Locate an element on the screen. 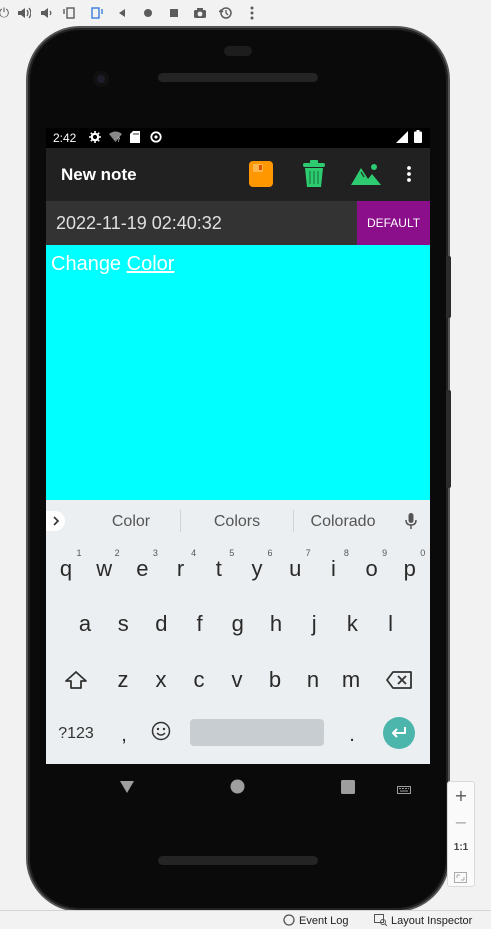  nav-back-icon is located at coordinates (127, 788).